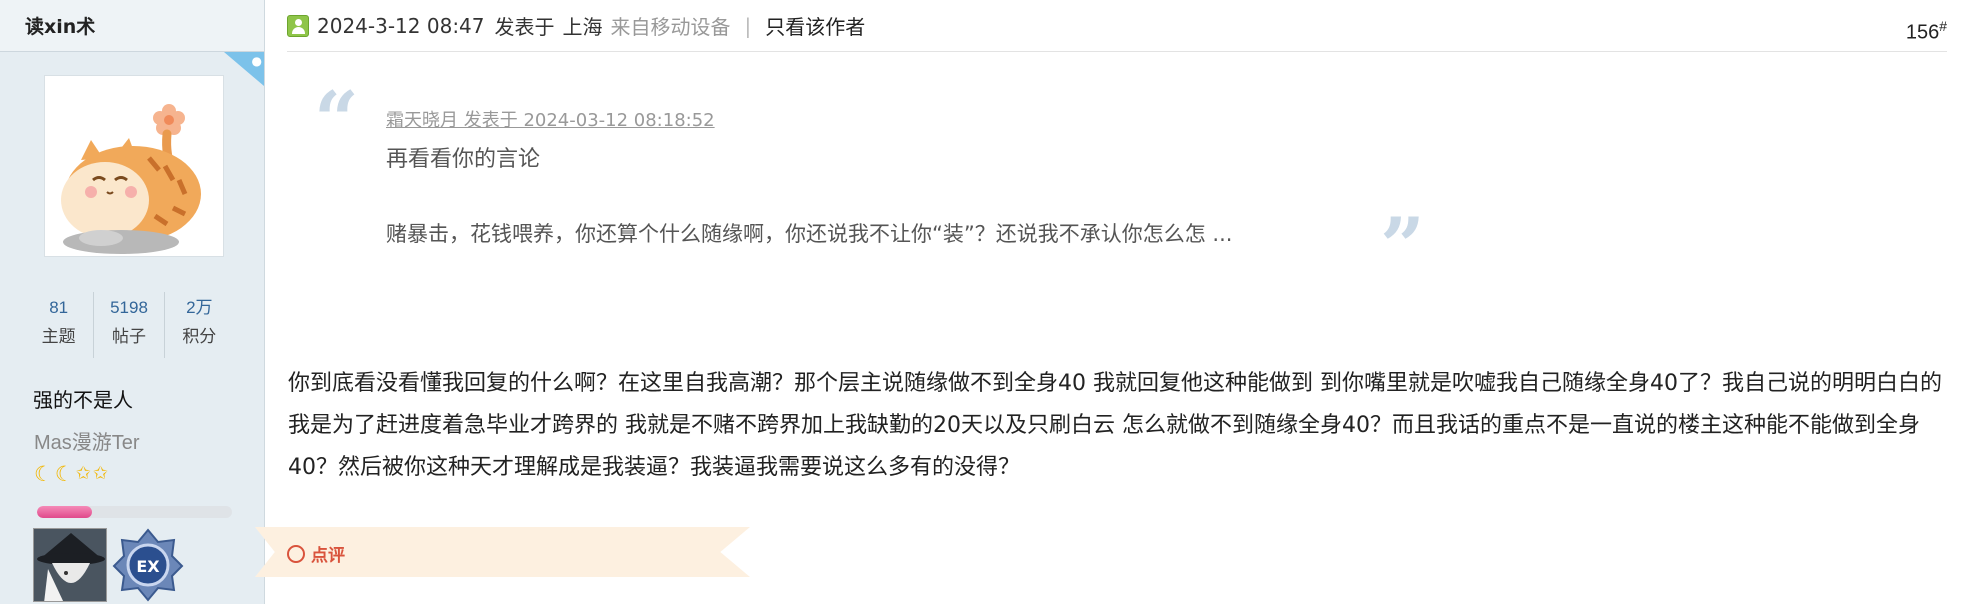 This screenshot has width=1974, height=604. What do you see at coordinates (60, 25) in the screenshot?
I see `author-name-link: 读xin术` at bounding box center [60, 25].